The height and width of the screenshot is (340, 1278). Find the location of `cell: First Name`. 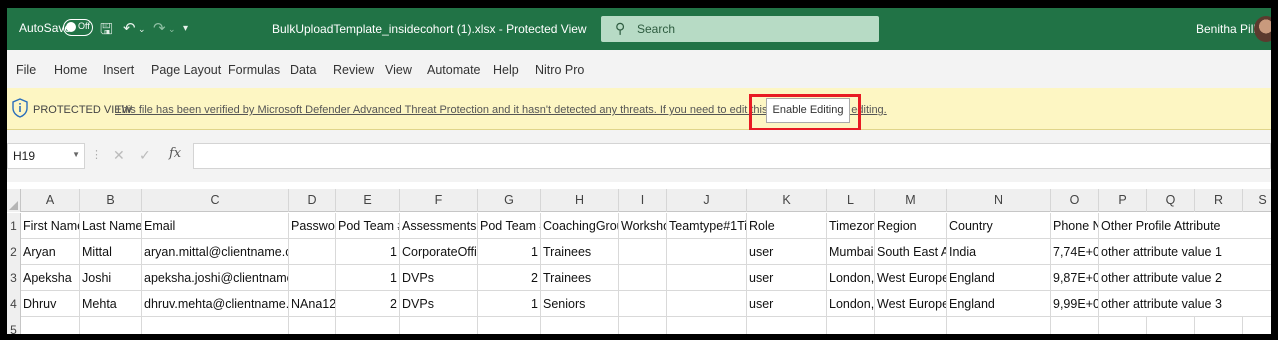

cell: First Name is located at coordinates (50, 226).